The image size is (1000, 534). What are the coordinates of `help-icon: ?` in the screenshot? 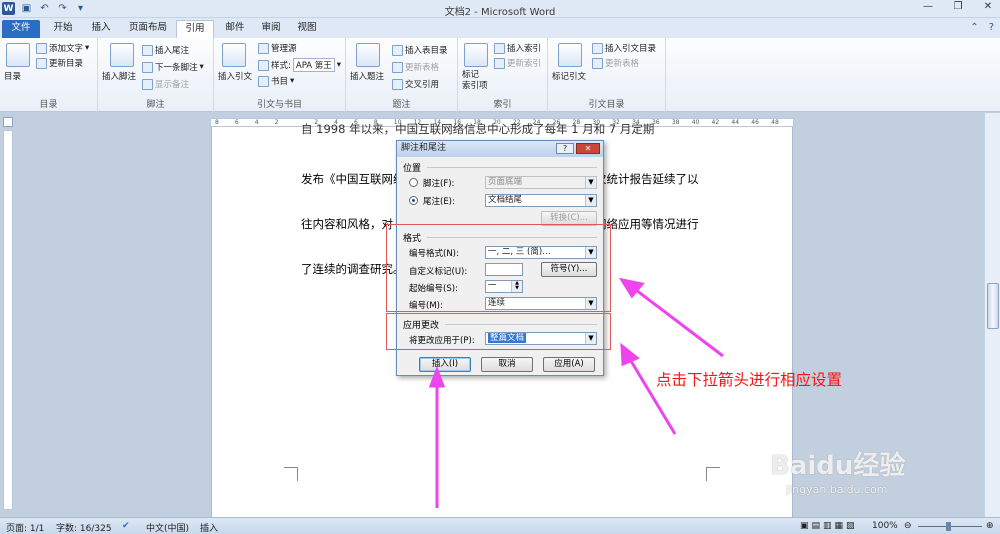 It's located at (991, 27).